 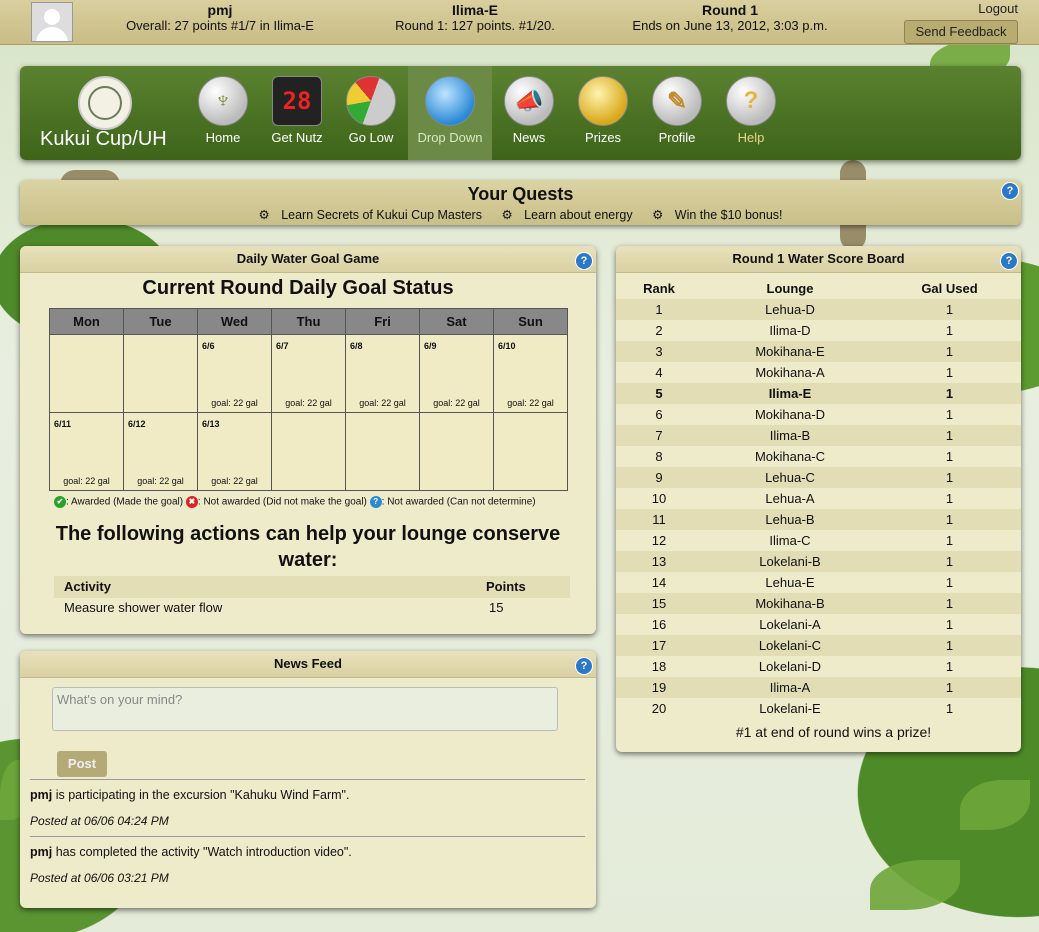 What do you see at coordinates (818, 603) in the screenshot?
I see `scoreboard-row: 15 Mokihana-B 1` at bounding box center [818, 603].